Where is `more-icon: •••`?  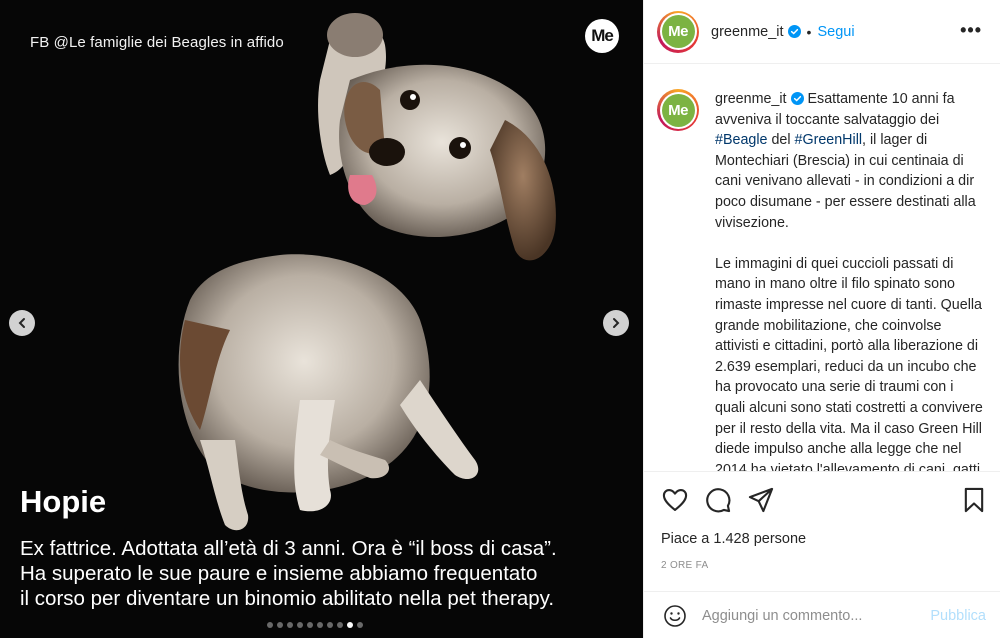
more-icon: ••• is located at coordinates (971, 30).